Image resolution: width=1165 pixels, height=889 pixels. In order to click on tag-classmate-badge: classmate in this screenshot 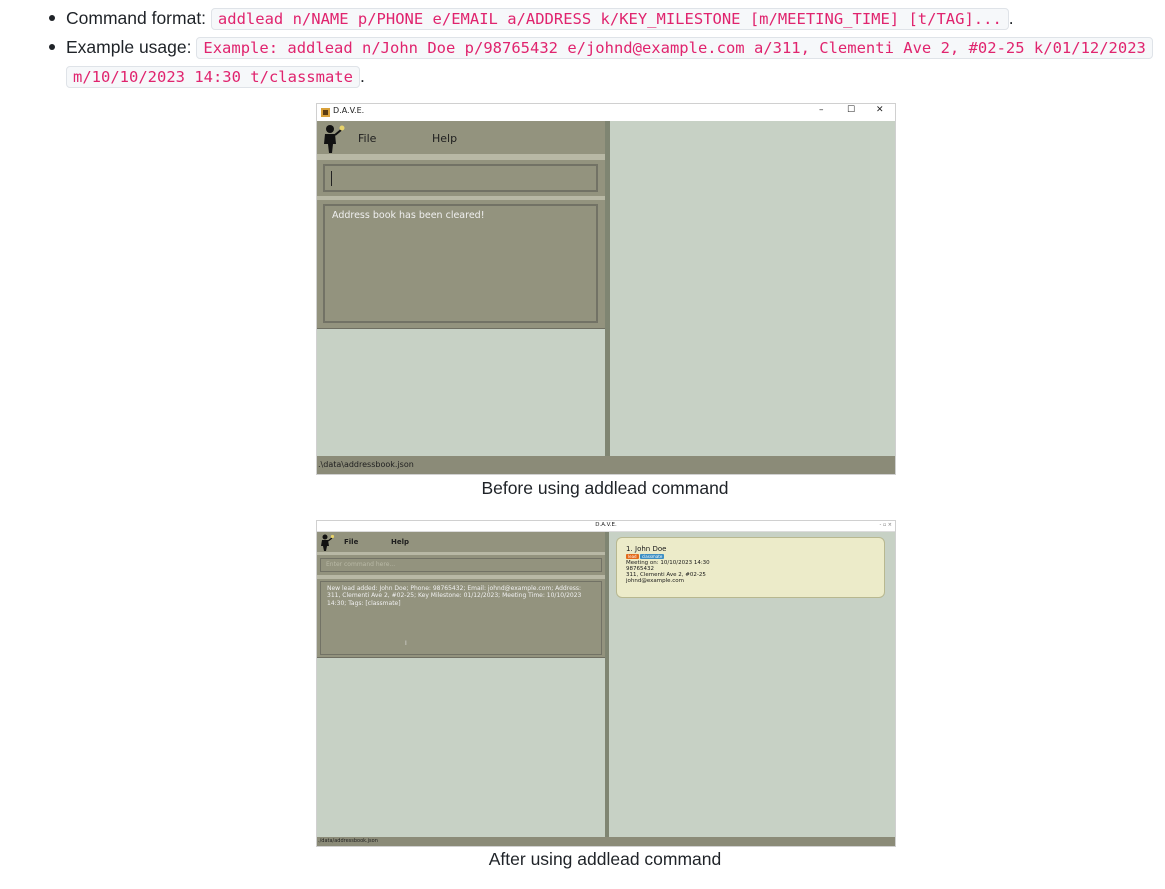, I will do `click(652, 556)`.